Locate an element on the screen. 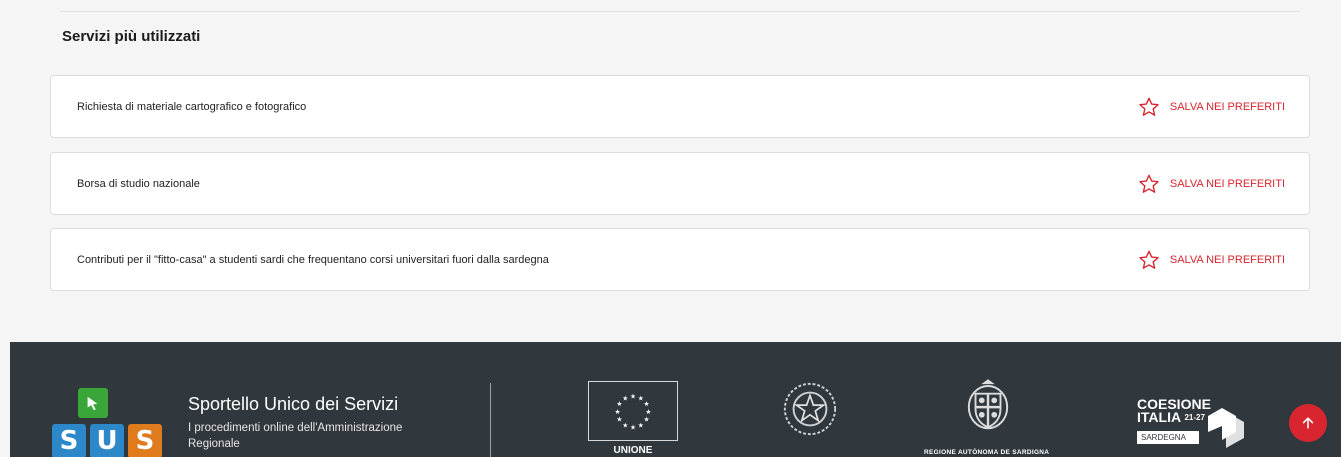 The height and width of the screenshot is (457, 1341). eu-flag-logo: ★ ★ ★ ★ ★ ★ ★ ★ ★ ★ ★ ★ is located at coordinates (633, 411).